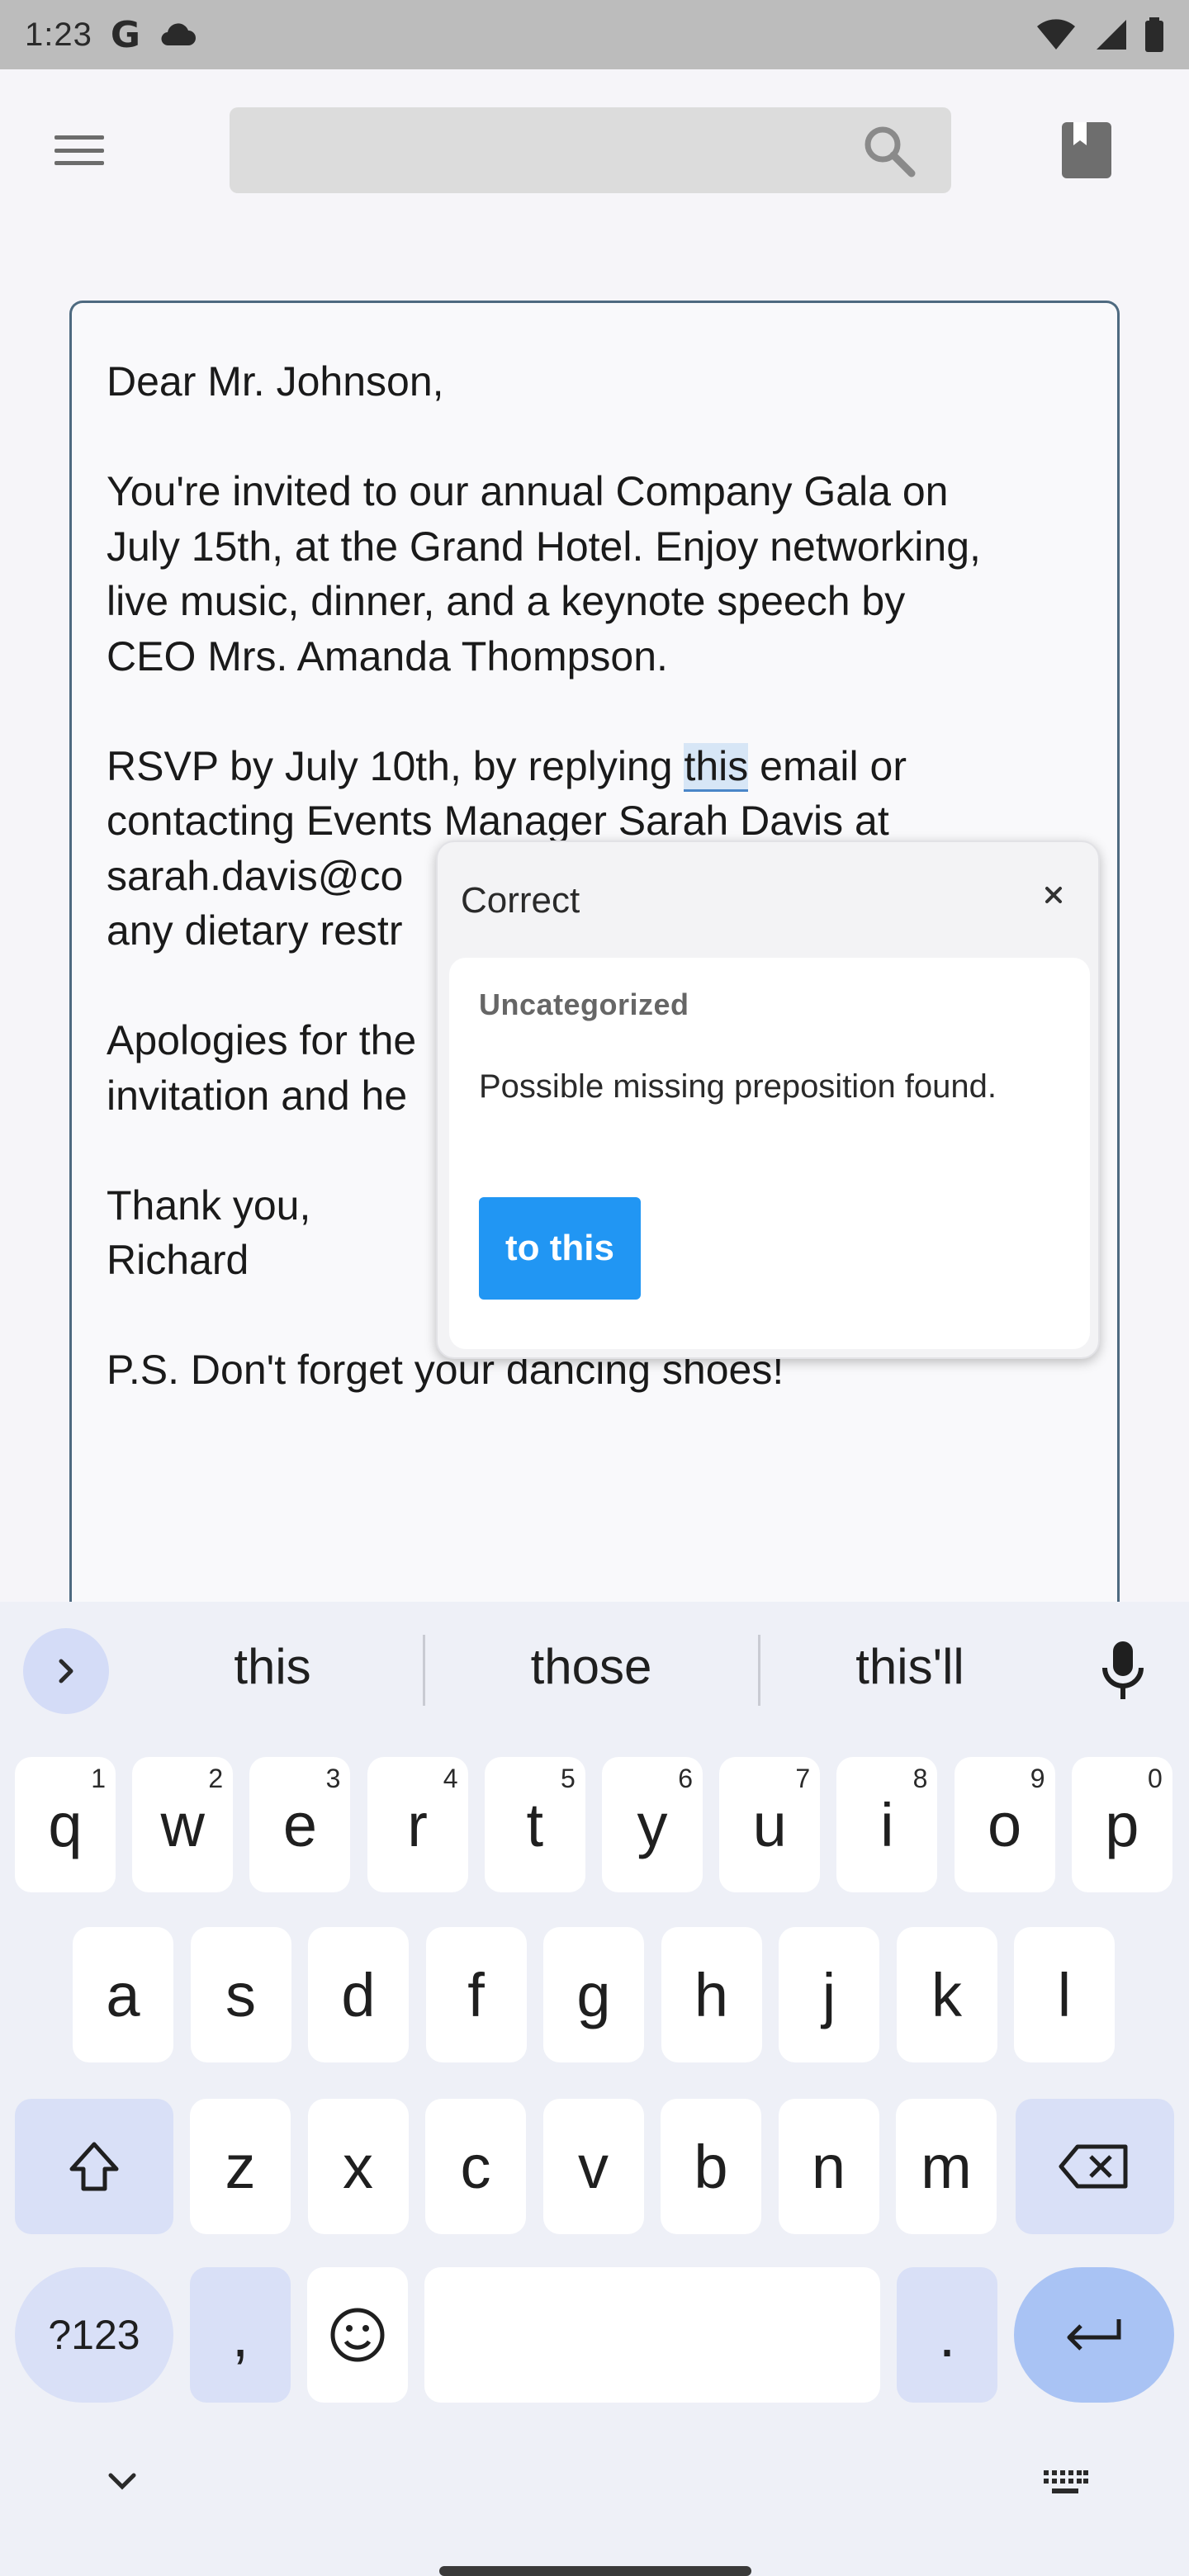  I want to click on enter-icon, so click(1094, 2335).